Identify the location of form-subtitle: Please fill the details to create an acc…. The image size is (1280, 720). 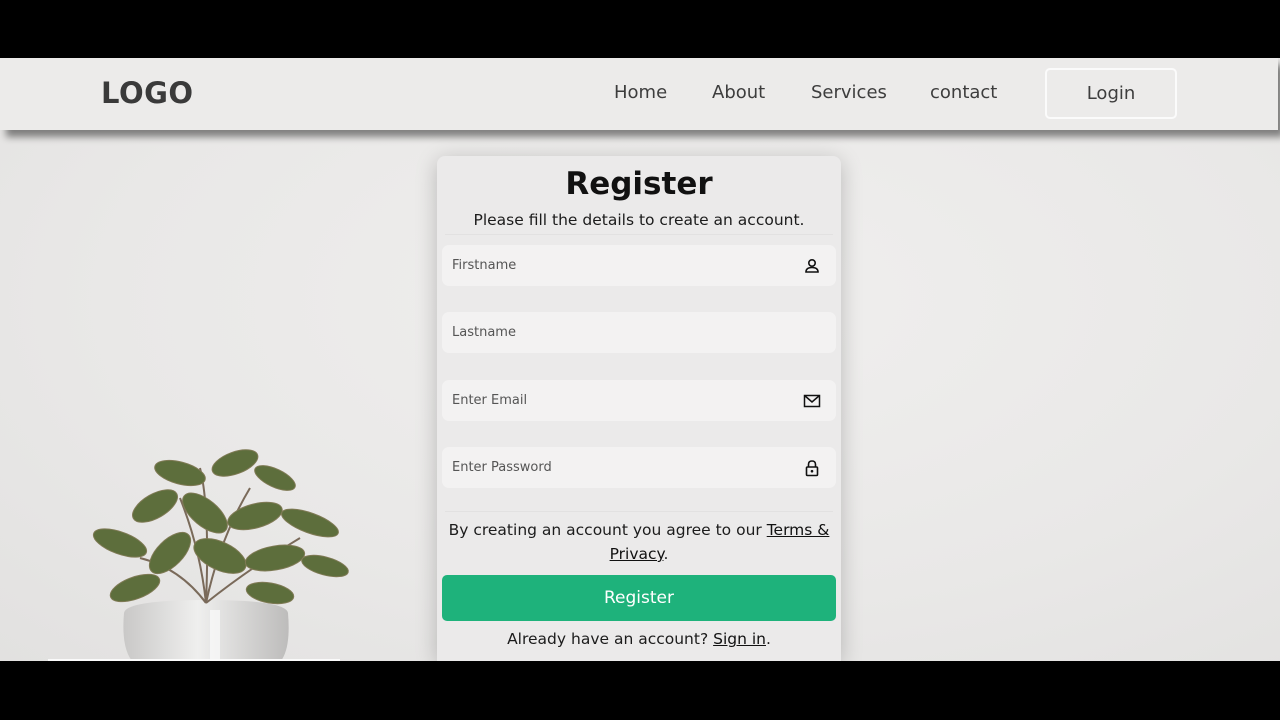
(639, 220).